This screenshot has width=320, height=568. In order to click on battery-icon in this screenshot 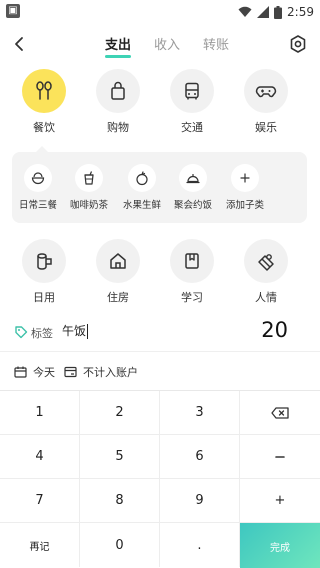, I will do `click(278, 12)`.